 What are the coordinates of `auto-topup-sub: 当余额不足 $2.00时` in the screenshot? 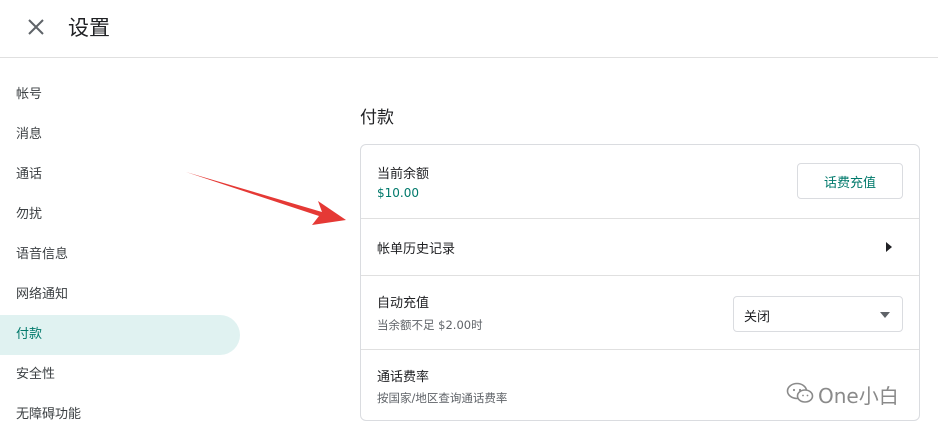 It's located at (430, 325).